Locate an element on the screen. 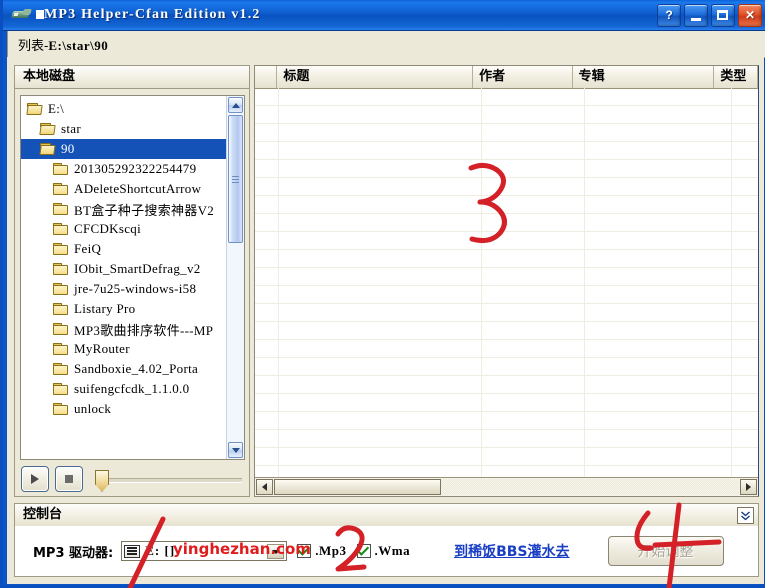 The image size is (765, 588). help-icon: ? is located at coordinates (669, 15).